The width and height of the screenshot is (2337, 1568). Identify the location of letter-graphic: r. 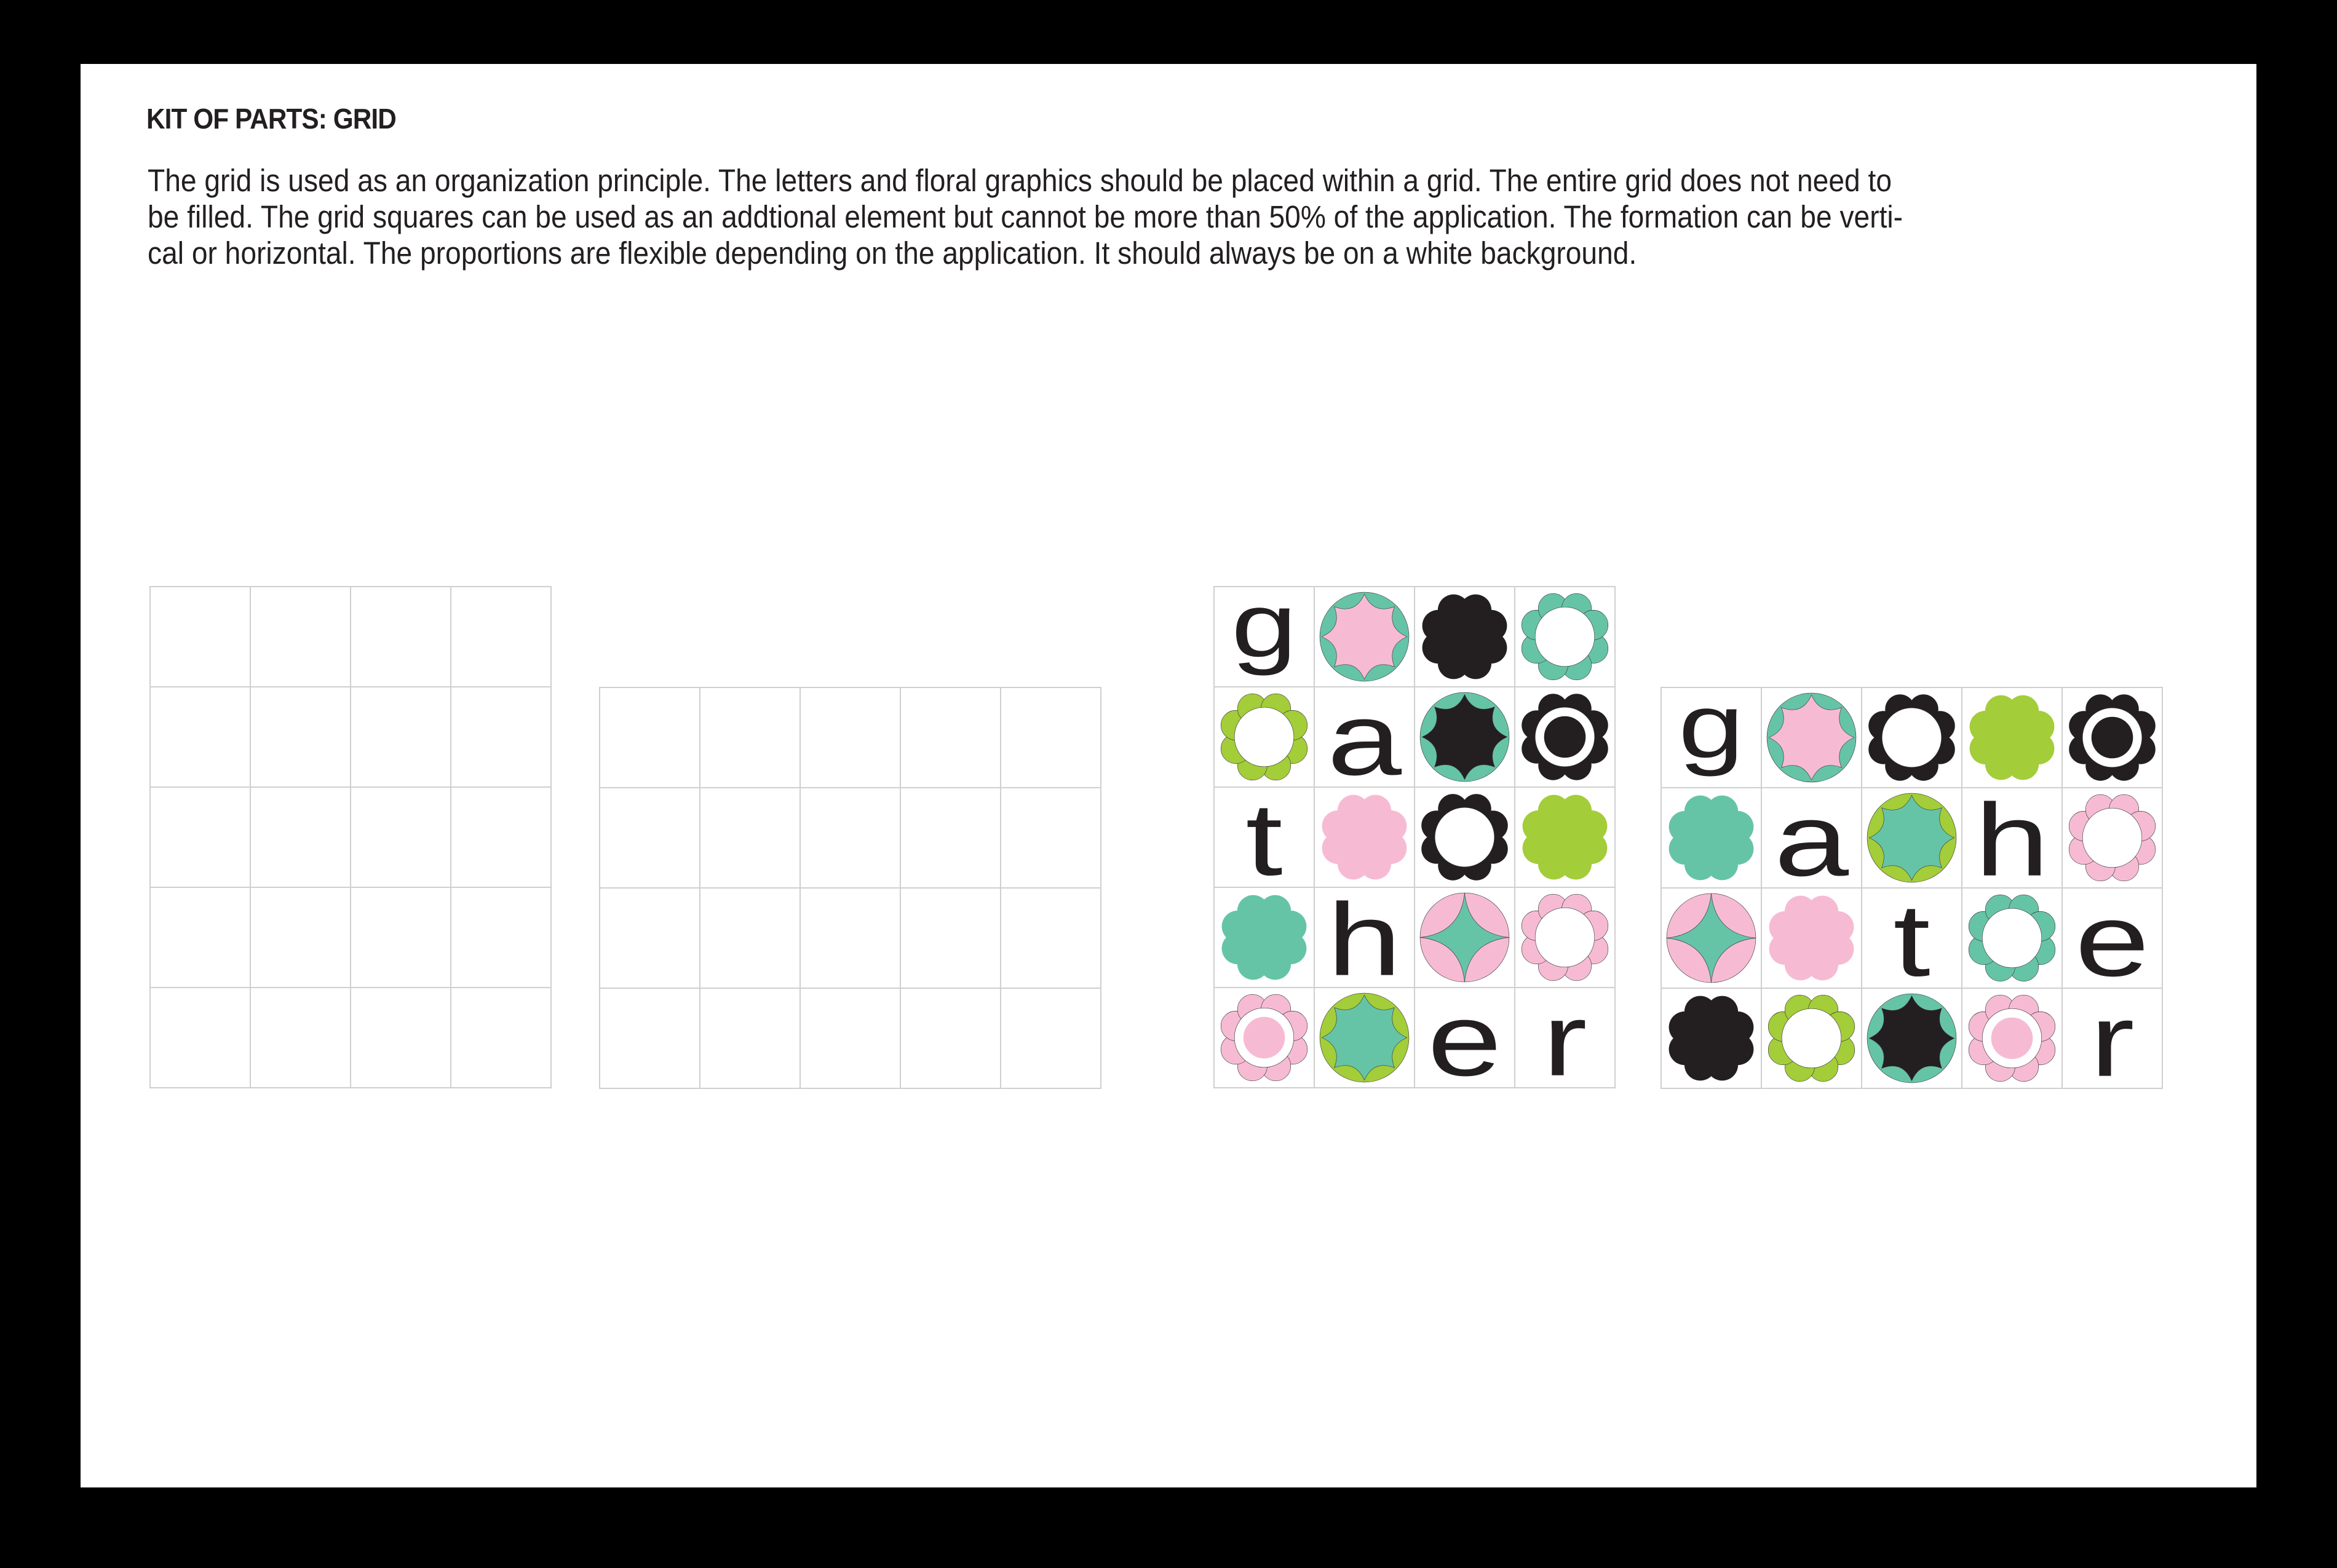
(2112, 1038).